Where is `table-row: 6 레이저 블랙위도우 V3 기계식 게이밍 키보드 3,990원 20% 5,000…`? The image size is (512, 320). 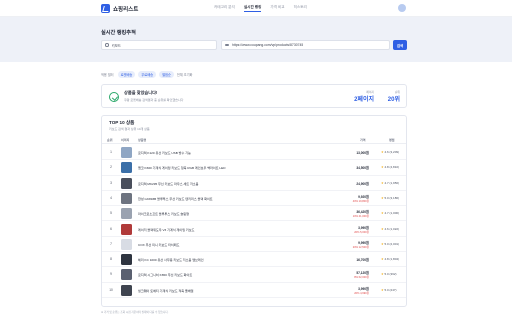 table-row: 6 레이저 블랙위도우 V3 기계식 게이밍 키보드 3,990원 20% 5,000… is located at coordinates (254, 229).